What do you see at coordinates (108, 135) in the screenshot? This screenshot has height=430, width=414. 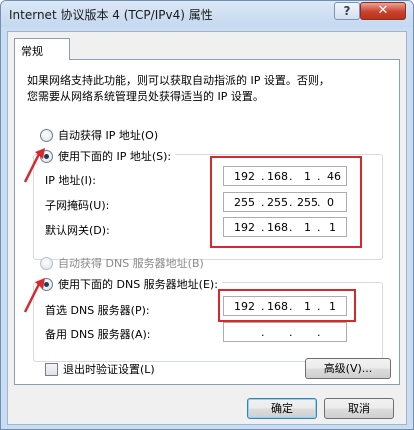 I see `radio-auto-ip-label: 自动获得 IP 地址(O)` at bounding box center [108, 135].